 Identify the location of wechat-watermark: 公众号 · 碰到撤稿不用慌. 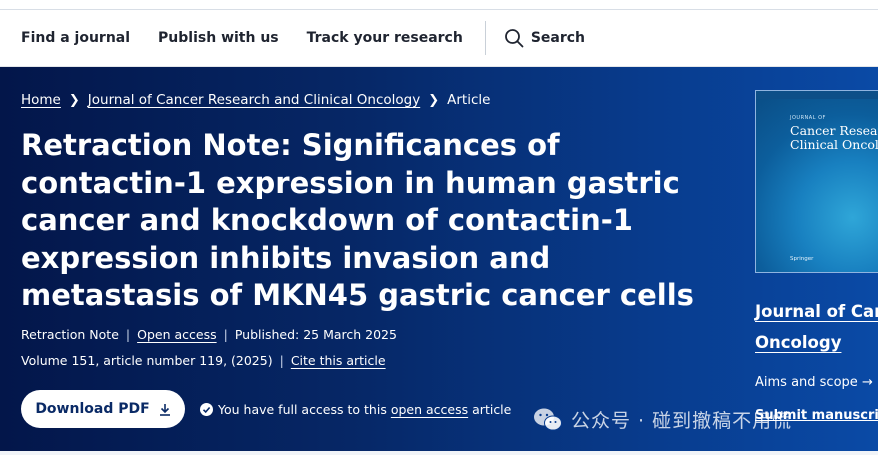
(662, 419).